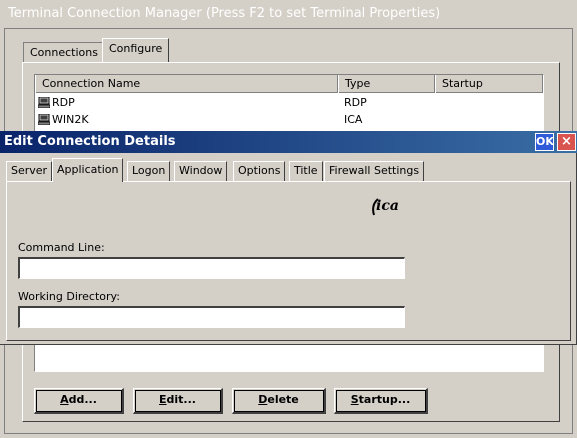 The height and width of the screenshot is (438, 577). I want to click on connection-type: RDP, so click(355, 102).